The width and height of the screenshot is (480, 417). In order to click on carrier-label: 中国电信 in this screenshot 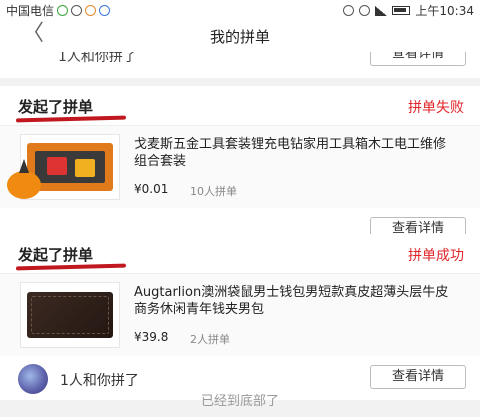, I will do `click(30, 11)`.